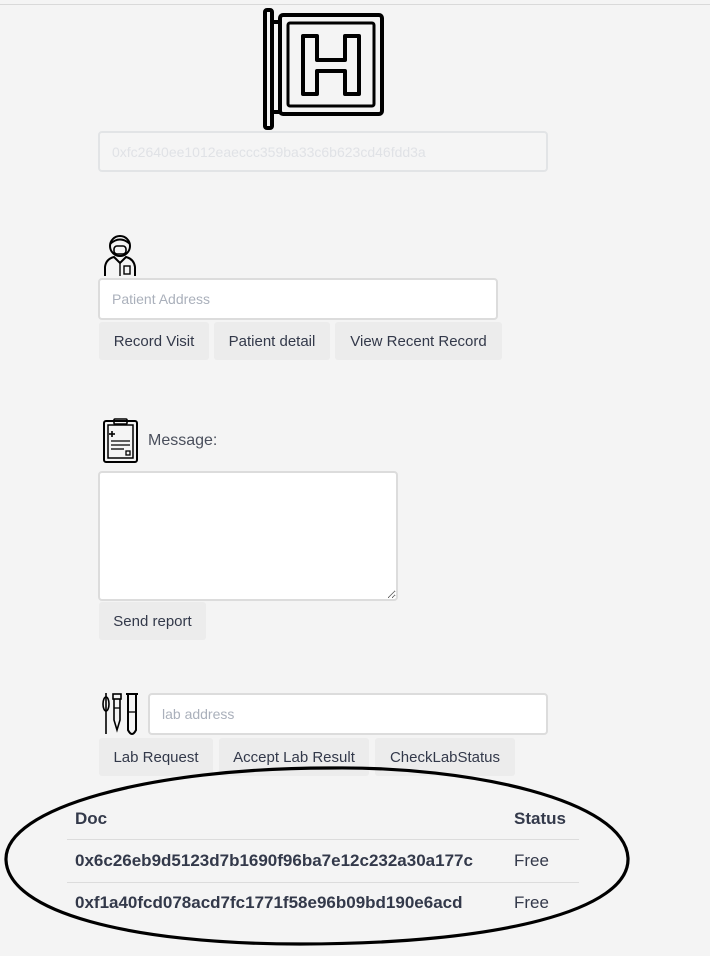 This screenshot has height=956, width=710. What do you see at coordinates (248, 536) in the screenshot?
I see `message-textarea` at bounding box center [248, 536].